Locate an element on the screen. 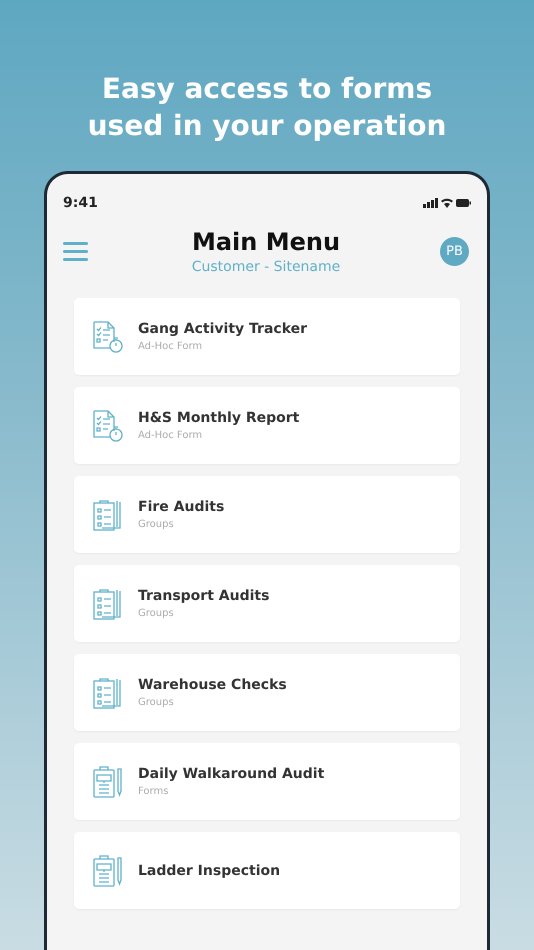  item-title: Ladder Inspection is located at coordinates (209, 870).